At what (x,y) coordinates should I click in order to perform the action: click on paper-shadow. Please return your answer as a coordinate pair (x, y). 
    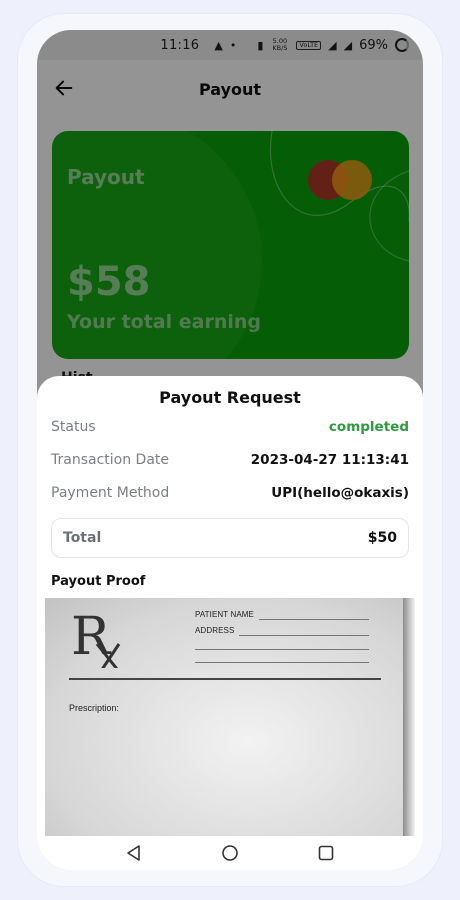
    Looking at the image, I should click on (409, 718).